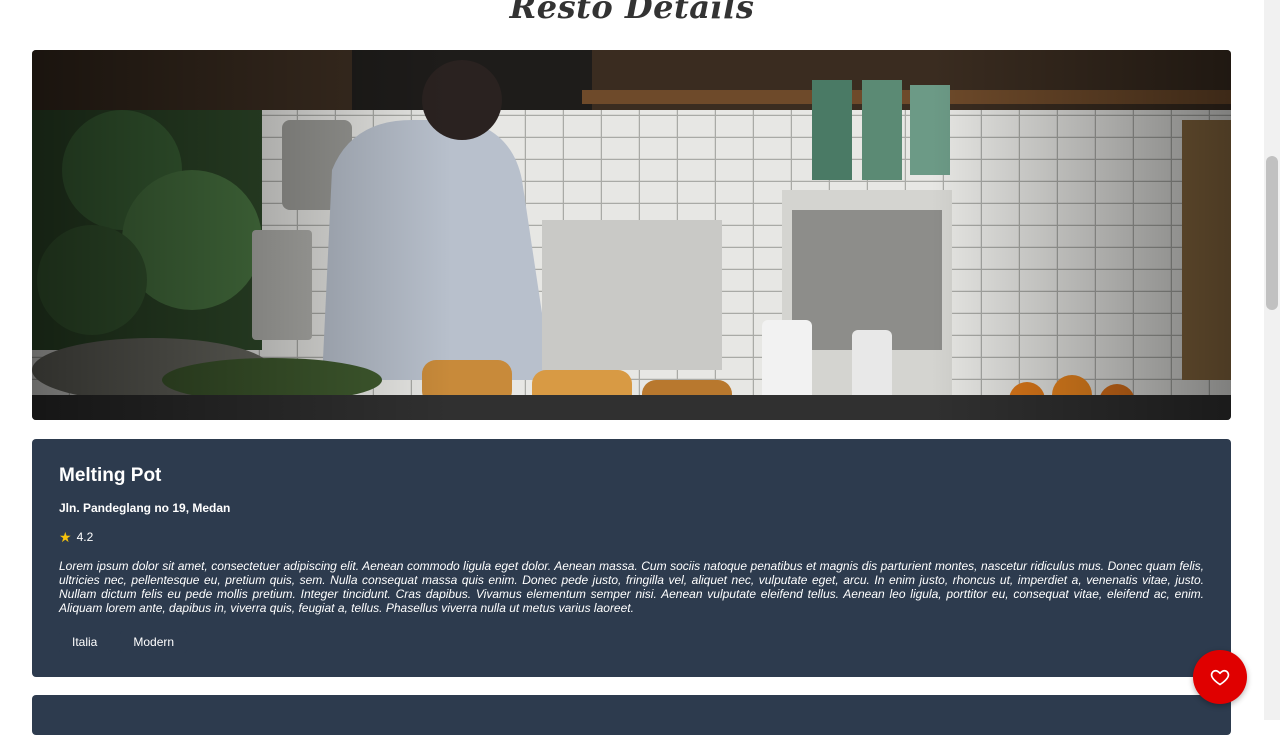 The height and width of the screenshot is (735, 1280). Describe the element at coordinates (85, 642) in the screenshot. I see `category-chip: Italia` at that location.